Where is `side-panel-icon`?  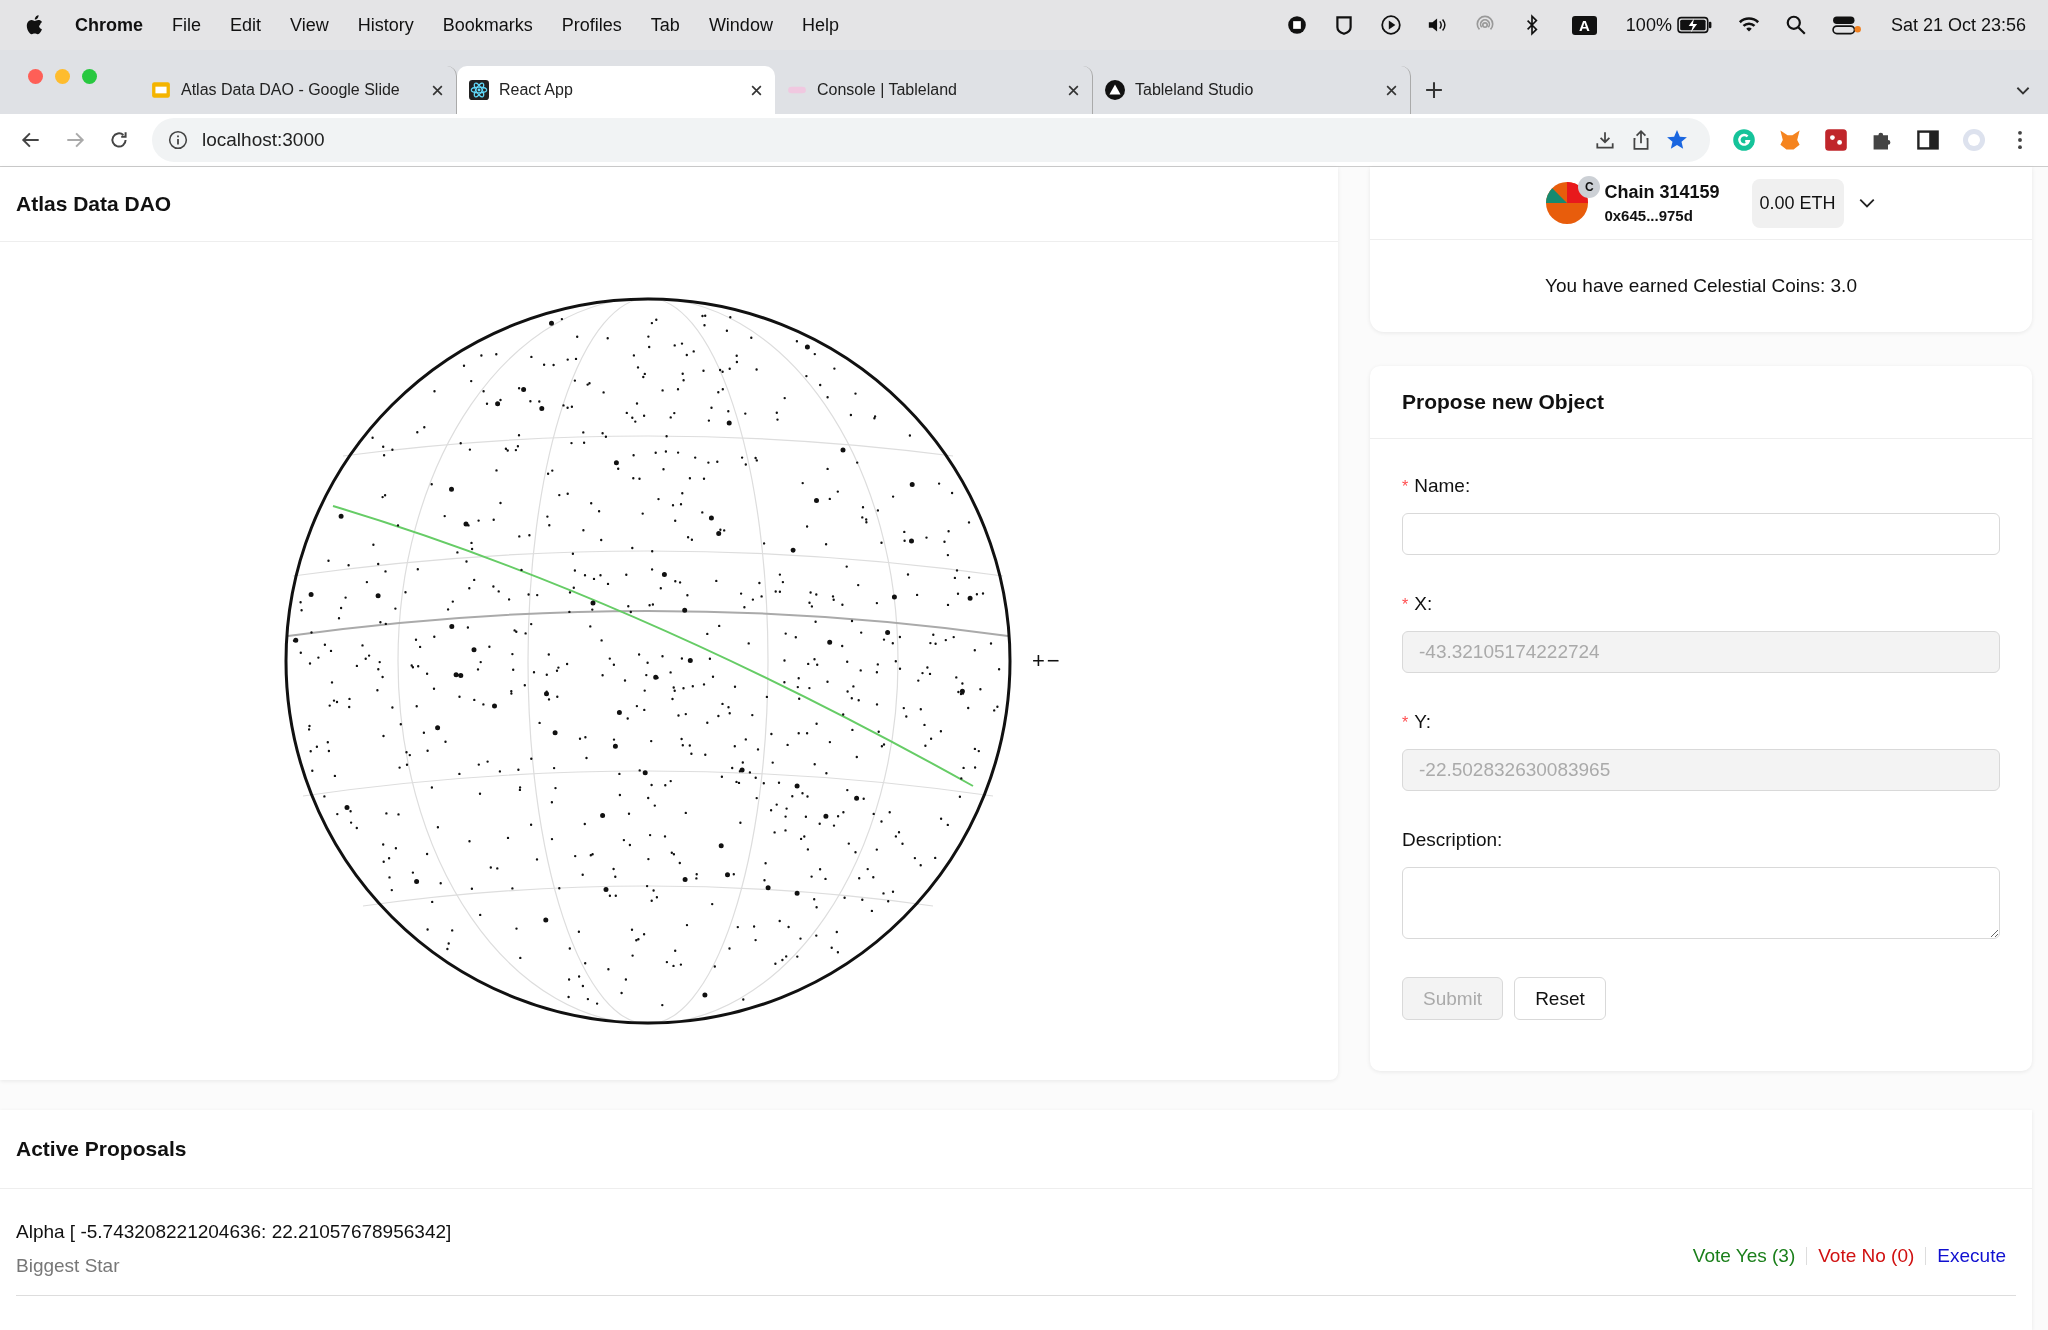 side-panel-icon is located at coordinates (1928, 140).